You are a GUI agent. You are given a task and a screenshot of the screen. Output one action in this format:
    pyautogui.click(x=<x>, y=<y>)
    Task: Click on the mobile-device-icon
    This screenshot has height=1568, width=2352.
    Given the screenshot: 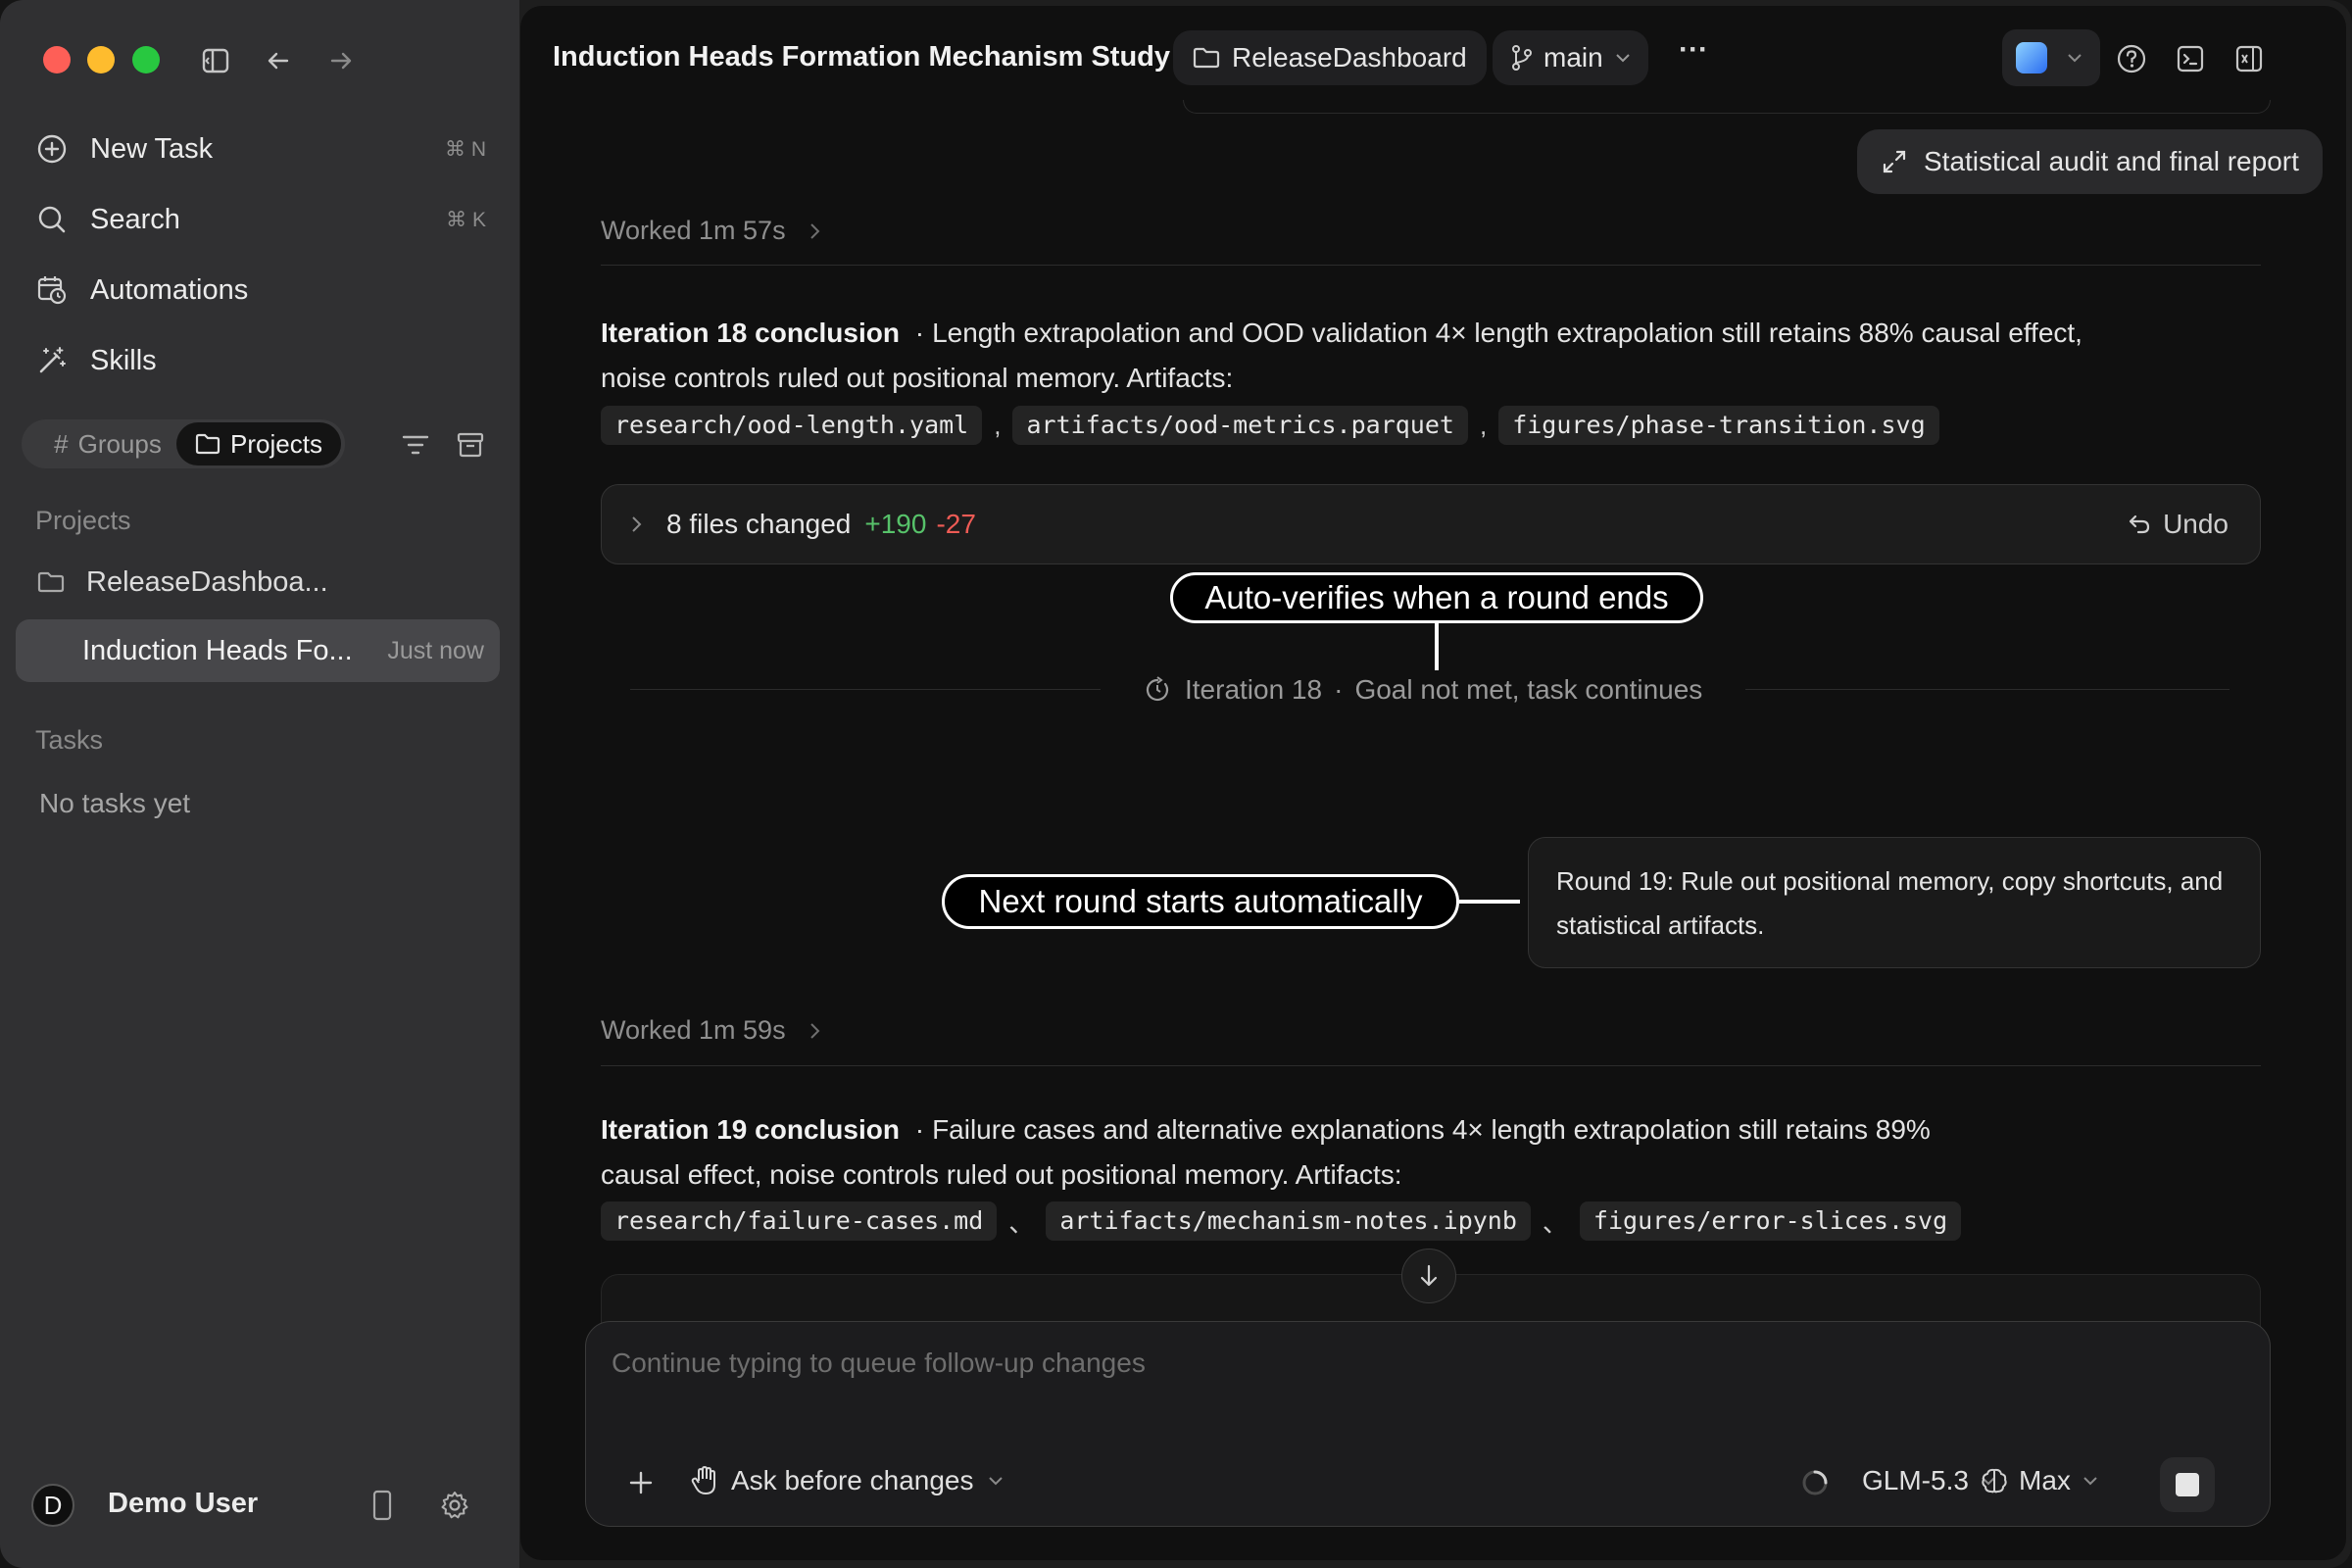 What is the action you would take?
    pyautogui.click(x=382, y=1505)
    